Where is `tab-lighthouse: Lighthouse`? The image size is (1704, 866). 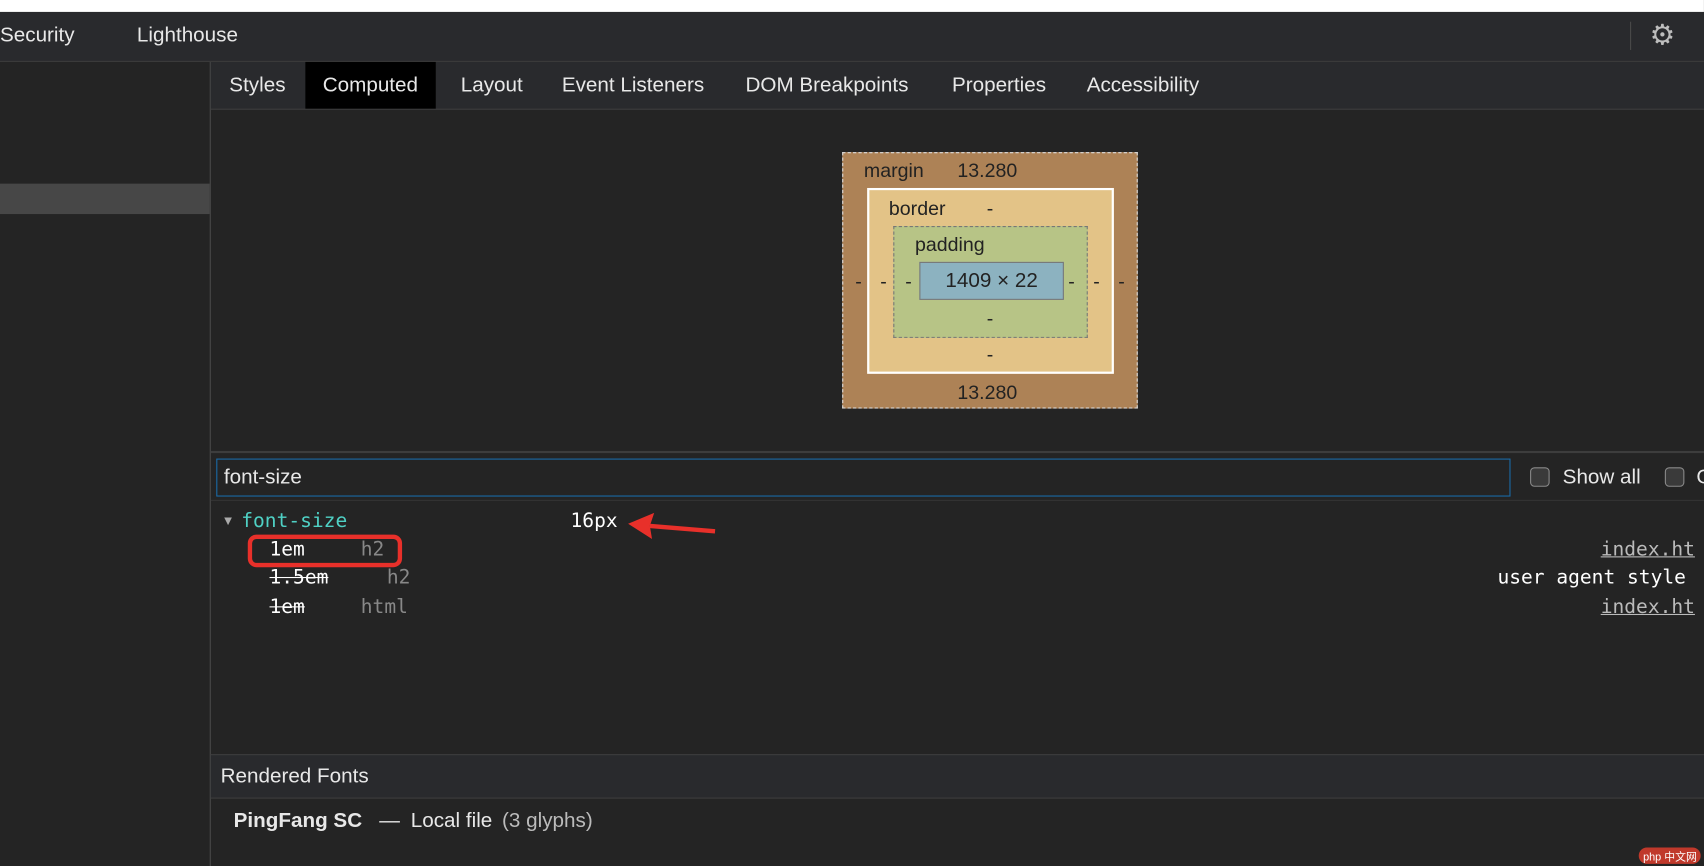 tab-lighthouse: Lighthouse is located at coordinates (187, 36).